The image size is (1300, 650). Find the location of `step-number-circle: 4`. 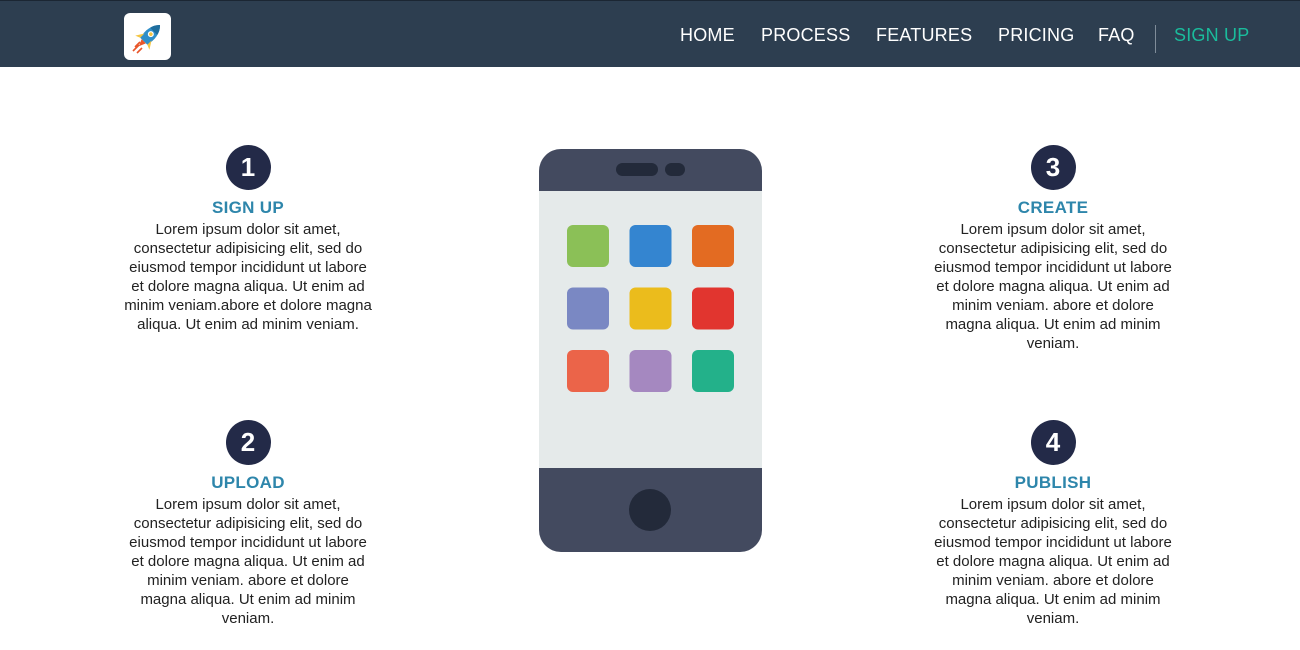

step-number-circle: 4 is located at coordinates (1053, 442).